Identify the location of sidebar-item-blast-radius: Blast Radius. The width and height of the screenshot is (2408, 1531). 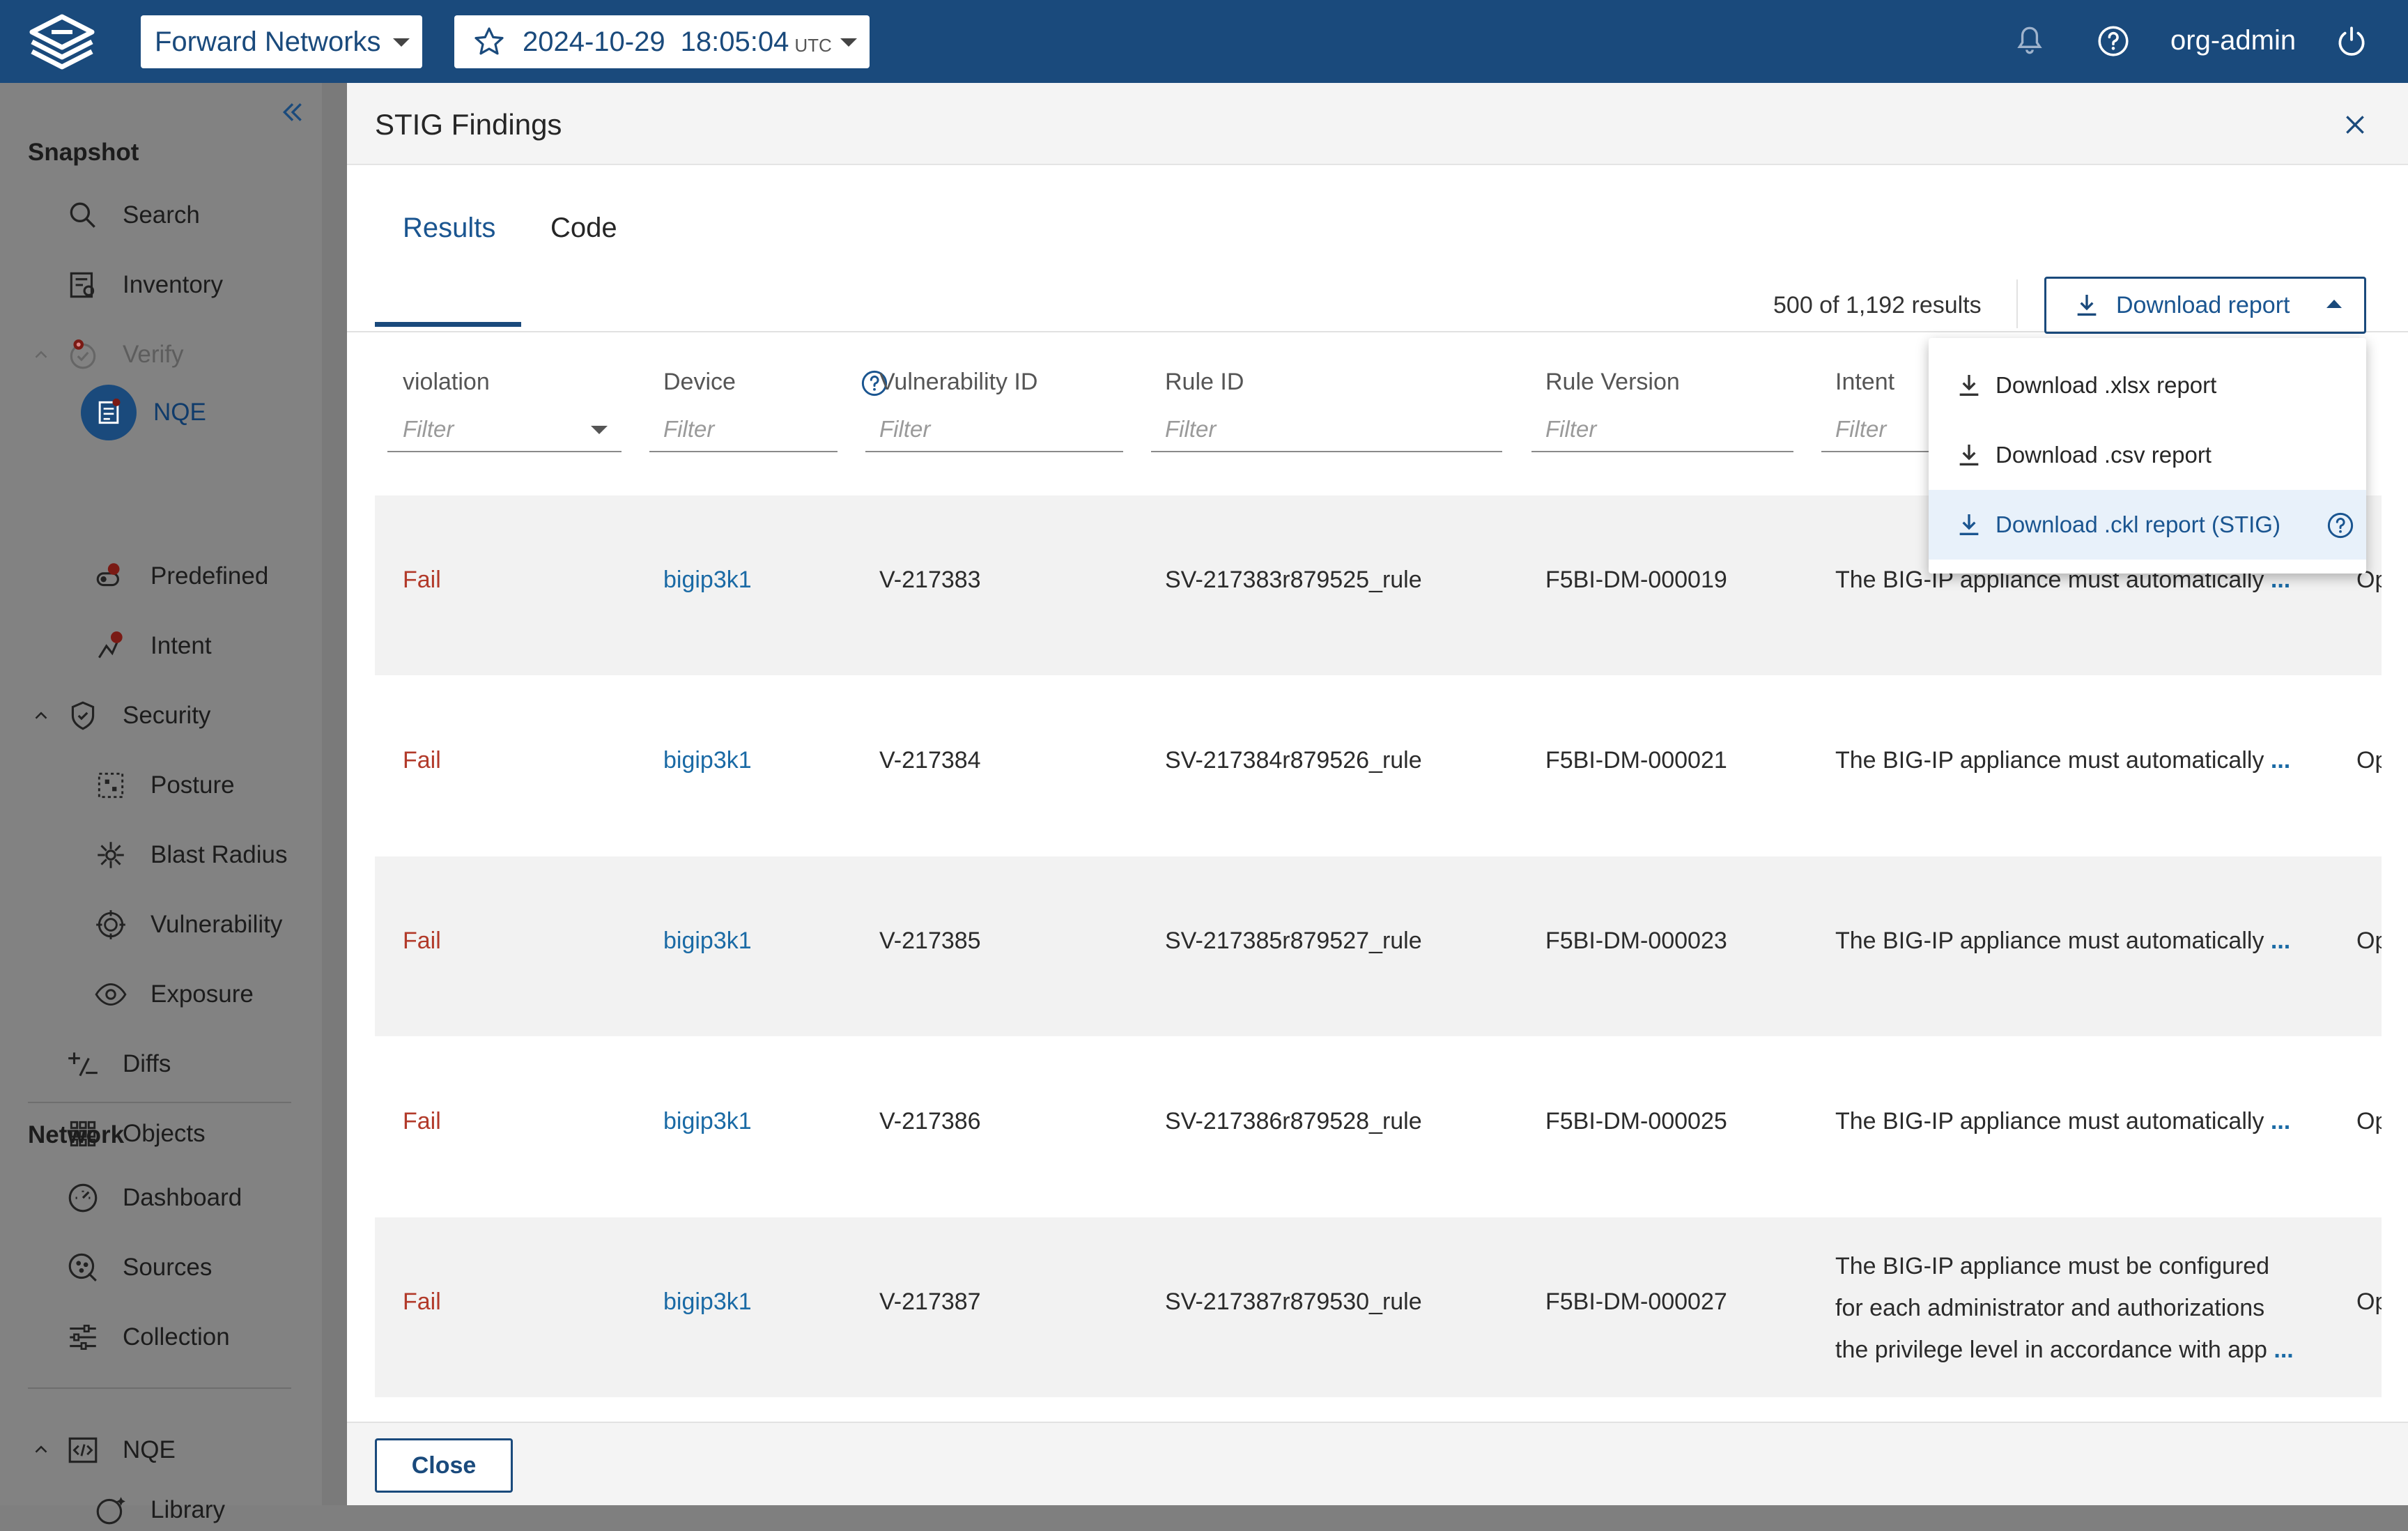
(190, 855).